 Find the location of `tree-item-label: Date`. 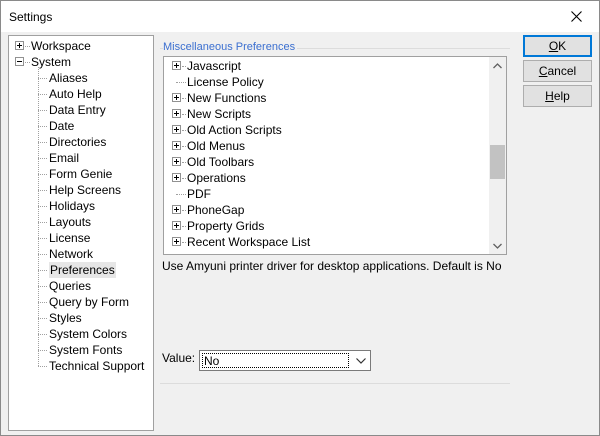

tree-item-label: Date is located at coordinates (62, 126).